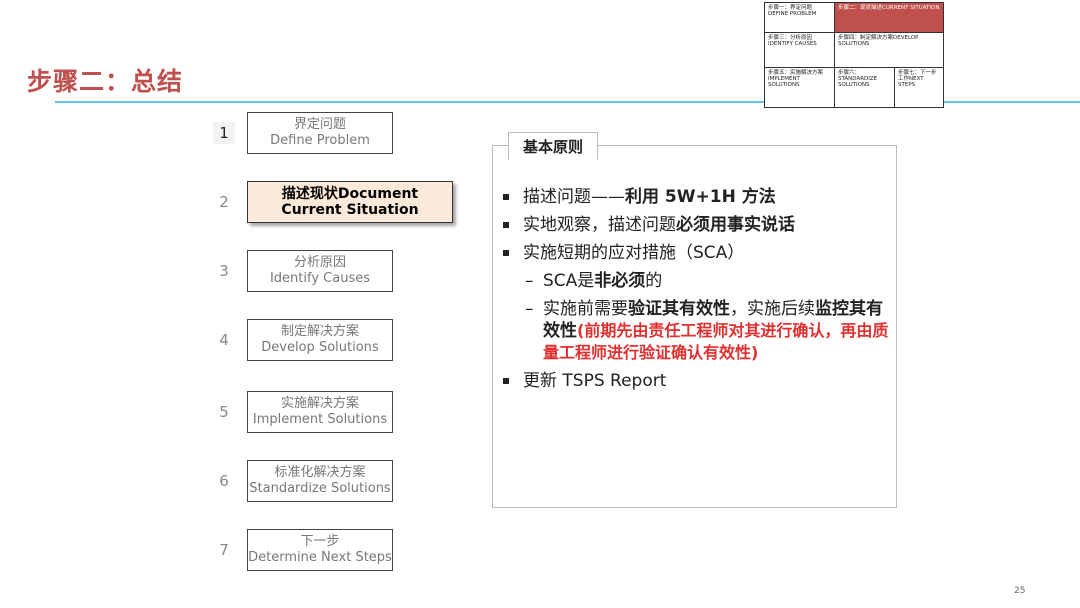 The width and height of the screenshot is (1080, 608). What do you see at coordinates (224, 202) in the screenshot?
I see `step-number: 2` at bounding box center [224, 202].